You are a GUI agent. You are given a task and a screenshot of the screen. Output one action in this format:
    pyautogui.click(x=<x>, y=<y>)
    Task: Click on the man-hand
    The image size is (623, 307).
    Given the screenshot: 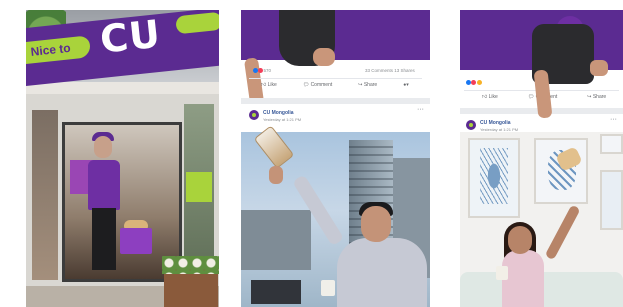 What is the action you would take?
    pyautogui.click(x=276, y=175)
    